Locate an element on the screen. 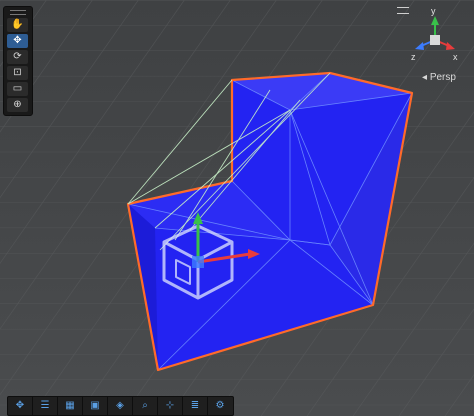  toolbar-grip-icon is located at coordinates (18, 12).